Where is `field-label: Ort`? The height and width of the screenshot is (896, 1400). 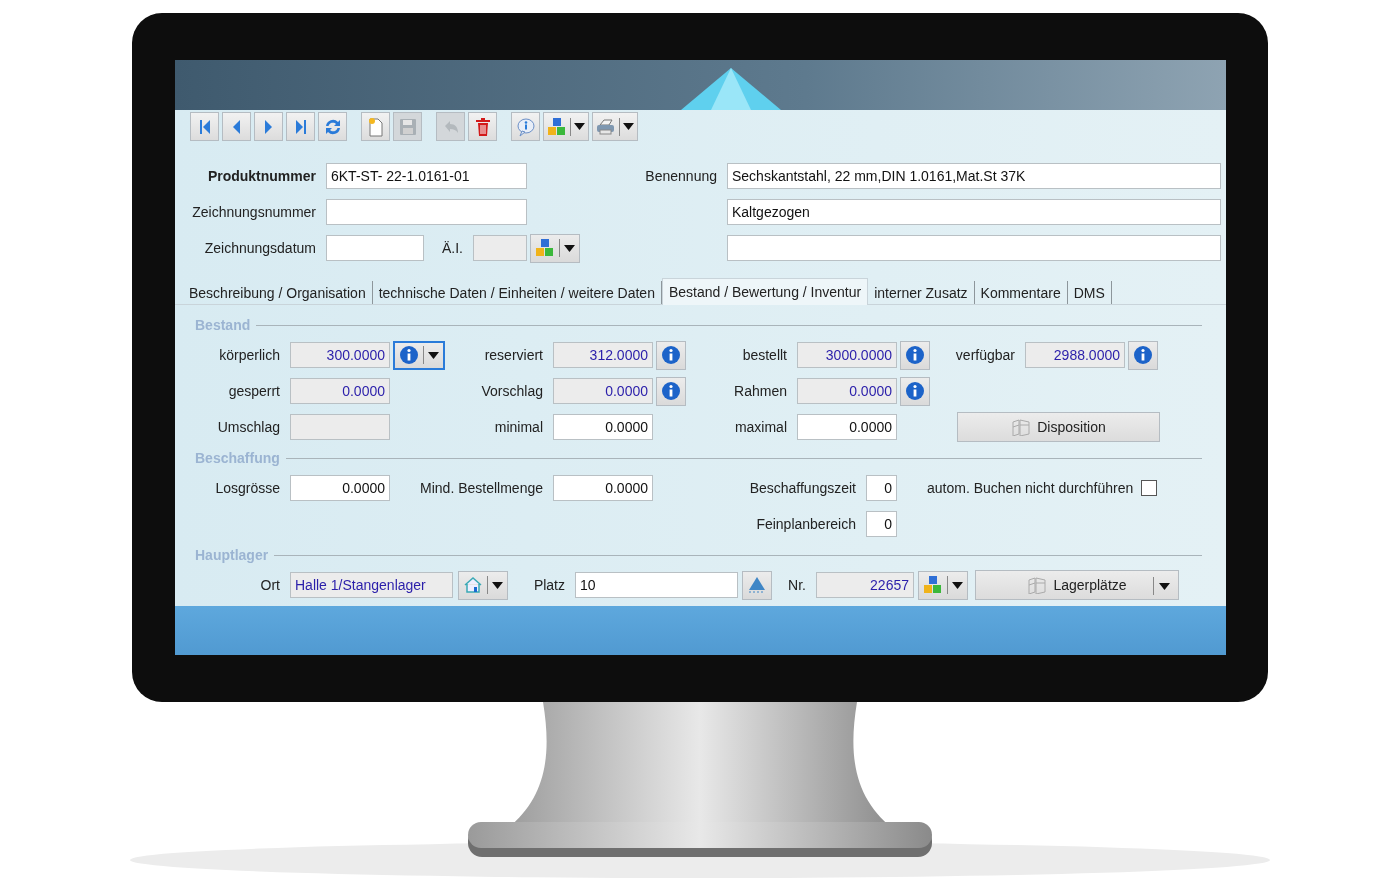
field-label: Ort is located at coordinates (270, 585).